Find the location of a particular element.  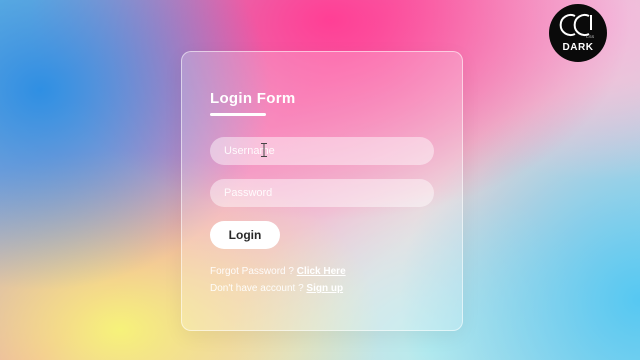

signup-text: Don't have account ? is located at coordinates (257, 288).